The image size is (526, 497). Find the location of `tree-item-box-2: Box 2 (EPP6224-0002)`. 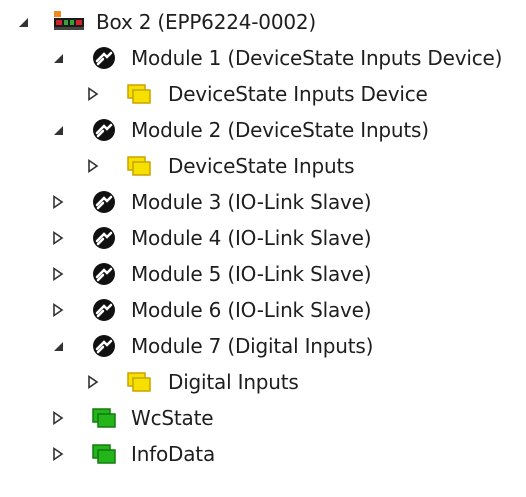

tree-item-box-2: Box 2 (EPP6224-0002) is located at coordinates (263, 22).